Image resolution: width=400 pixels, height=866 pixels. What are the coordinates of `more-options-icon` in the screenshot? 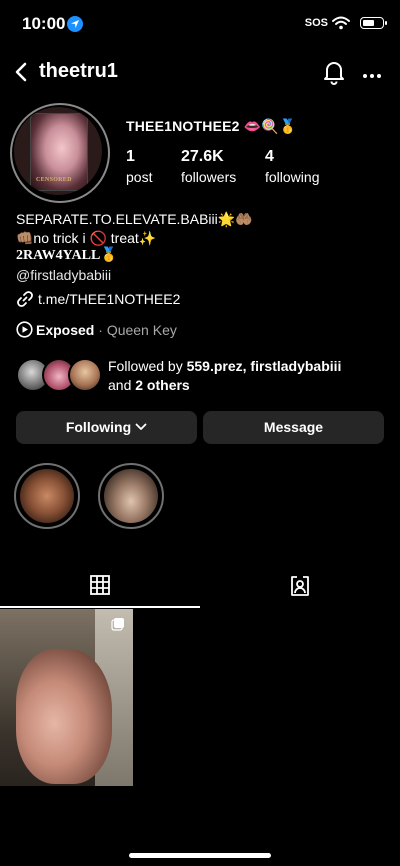 It's located at (372, 75).